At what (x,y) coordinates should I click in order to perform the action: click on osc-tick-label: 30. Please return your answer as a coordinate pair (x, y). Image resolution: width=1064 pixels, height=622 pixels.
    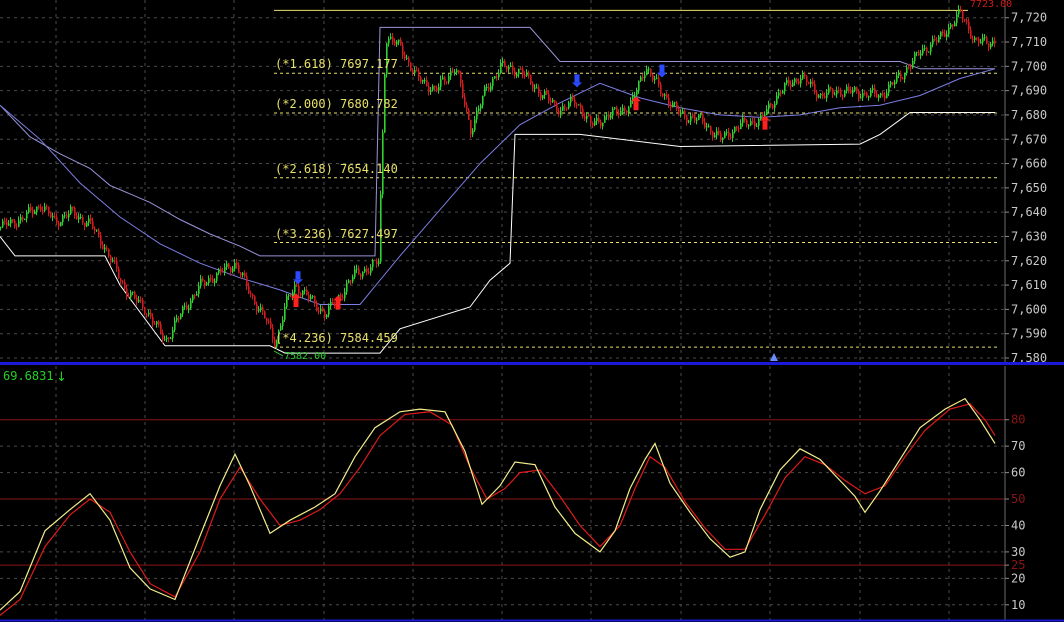
    Looking at the image, I should click on (1018, 552).